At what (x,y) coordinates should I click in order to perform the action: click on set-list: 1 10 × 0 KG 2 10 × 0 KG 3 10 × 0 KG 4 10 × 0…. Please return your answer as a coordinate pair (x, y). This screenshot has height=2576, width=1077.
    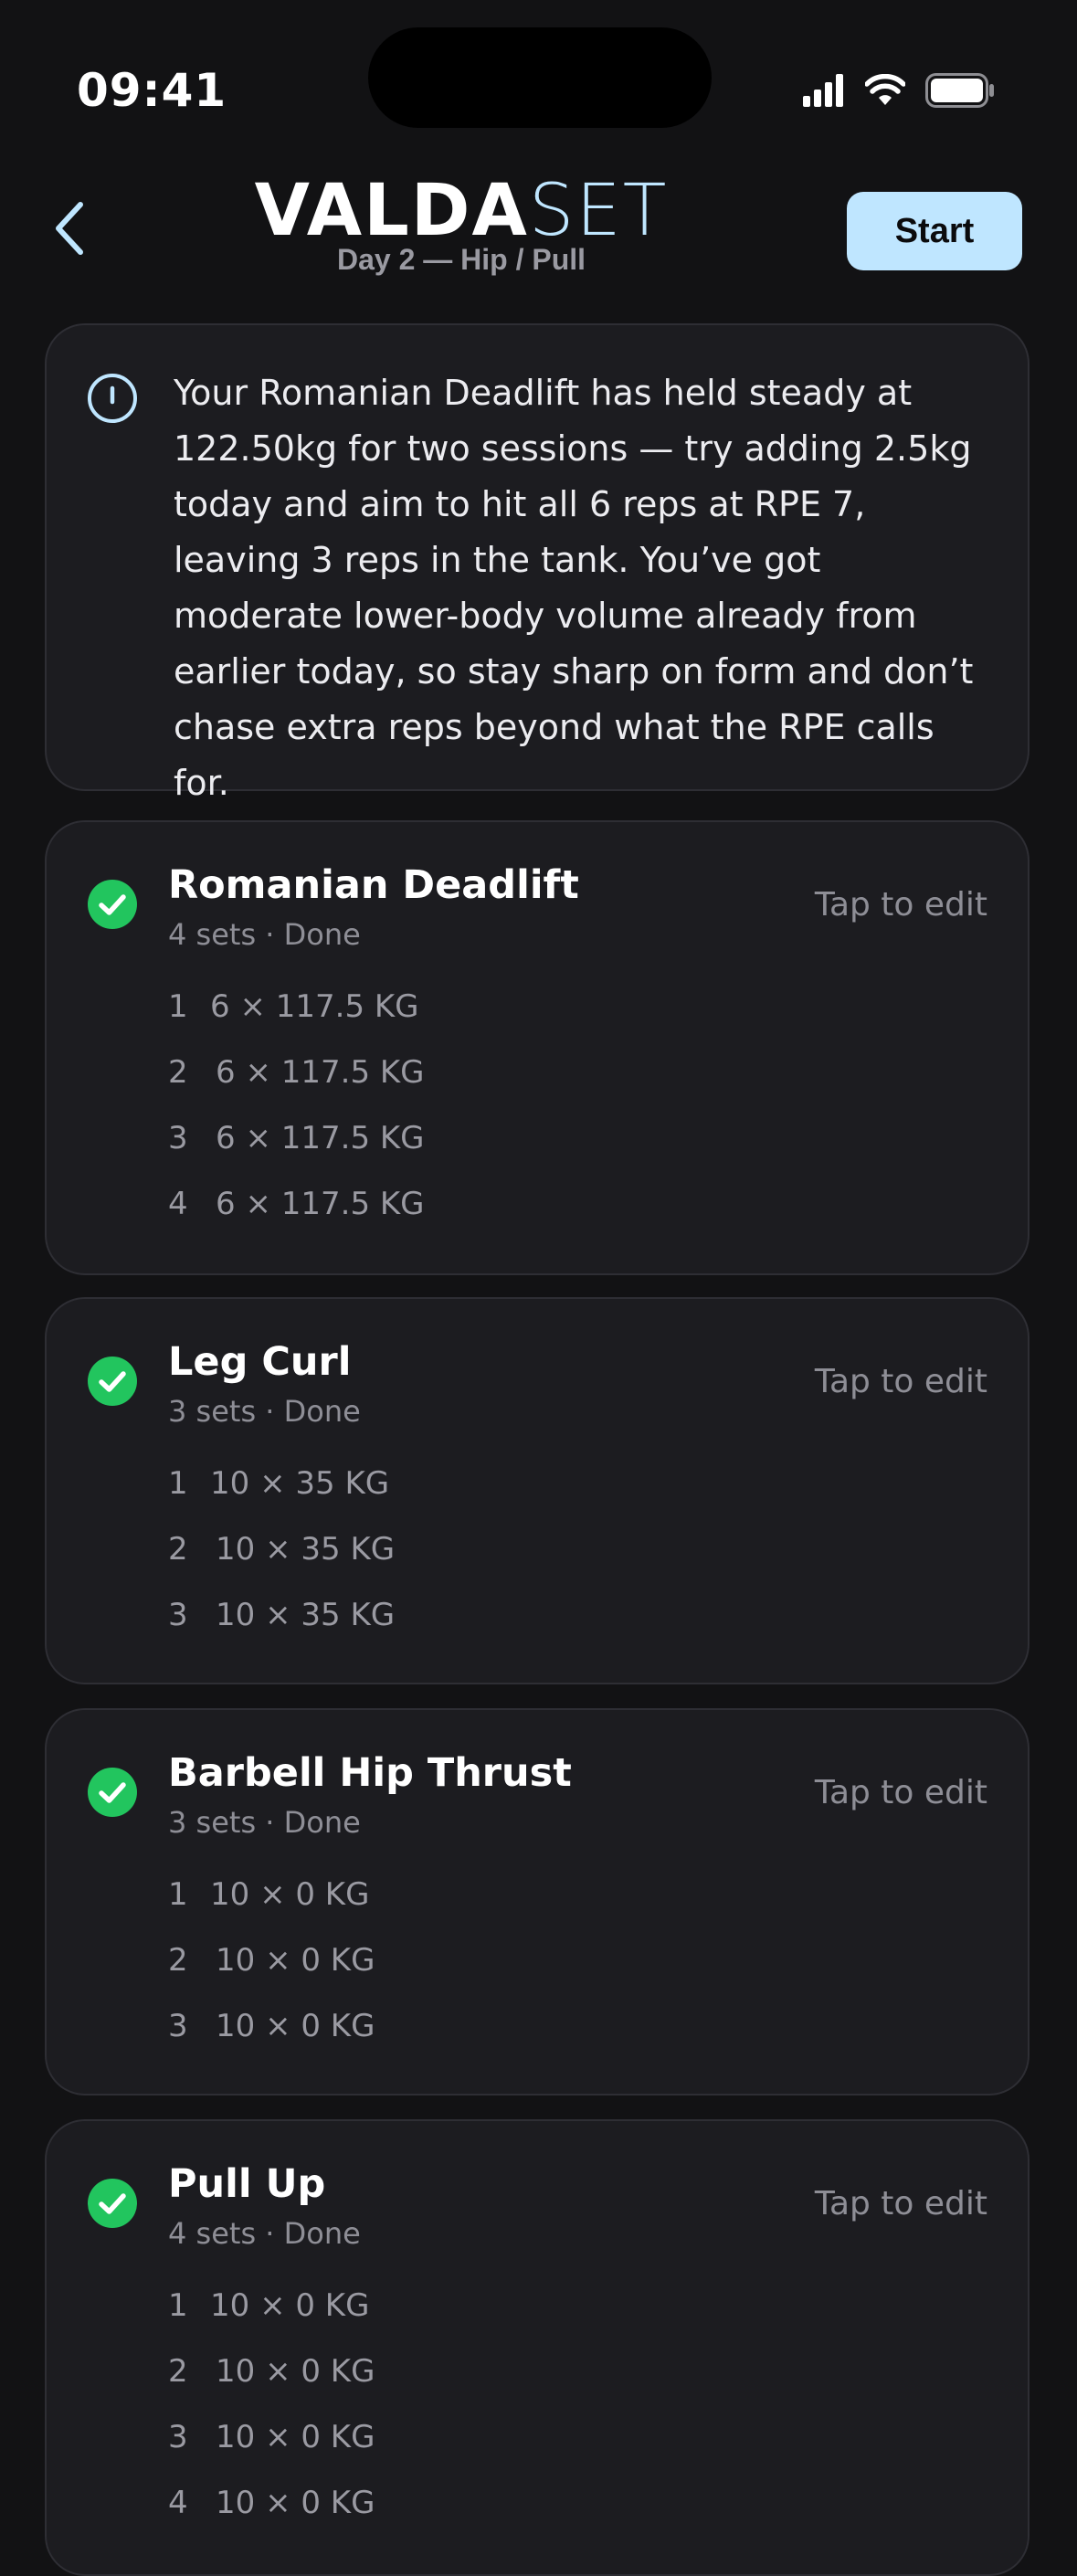
    Looking at the image, I should click on (271, 2404).